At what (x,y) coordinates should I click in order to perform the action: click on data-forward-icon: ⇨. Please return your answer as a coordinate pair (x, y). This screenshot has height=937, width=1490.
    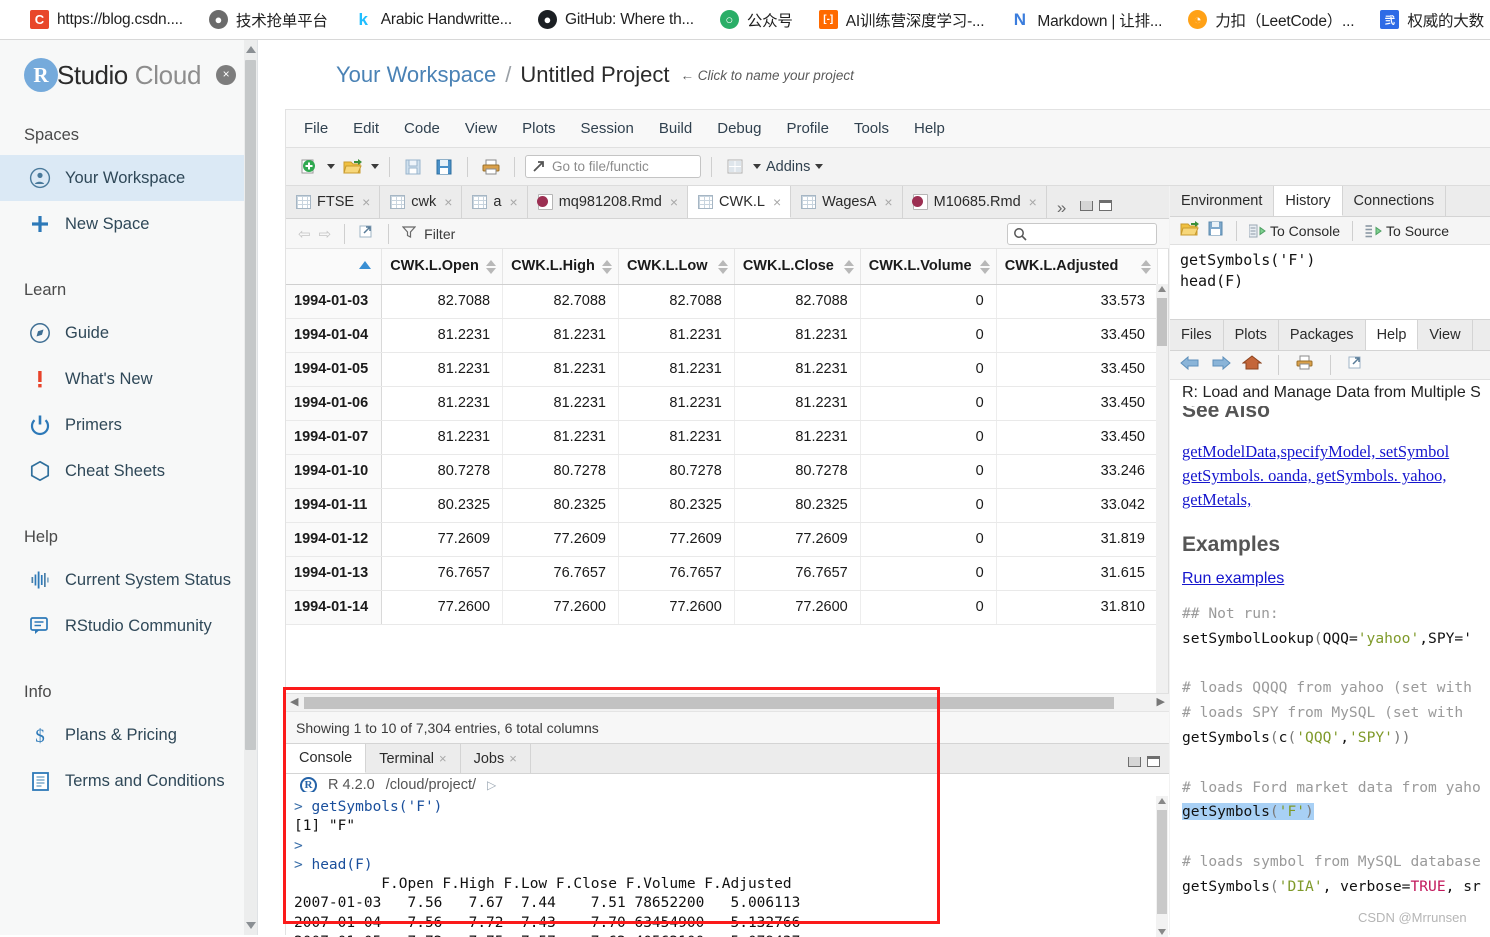
    Looking at the image, I should click on (325, 234).